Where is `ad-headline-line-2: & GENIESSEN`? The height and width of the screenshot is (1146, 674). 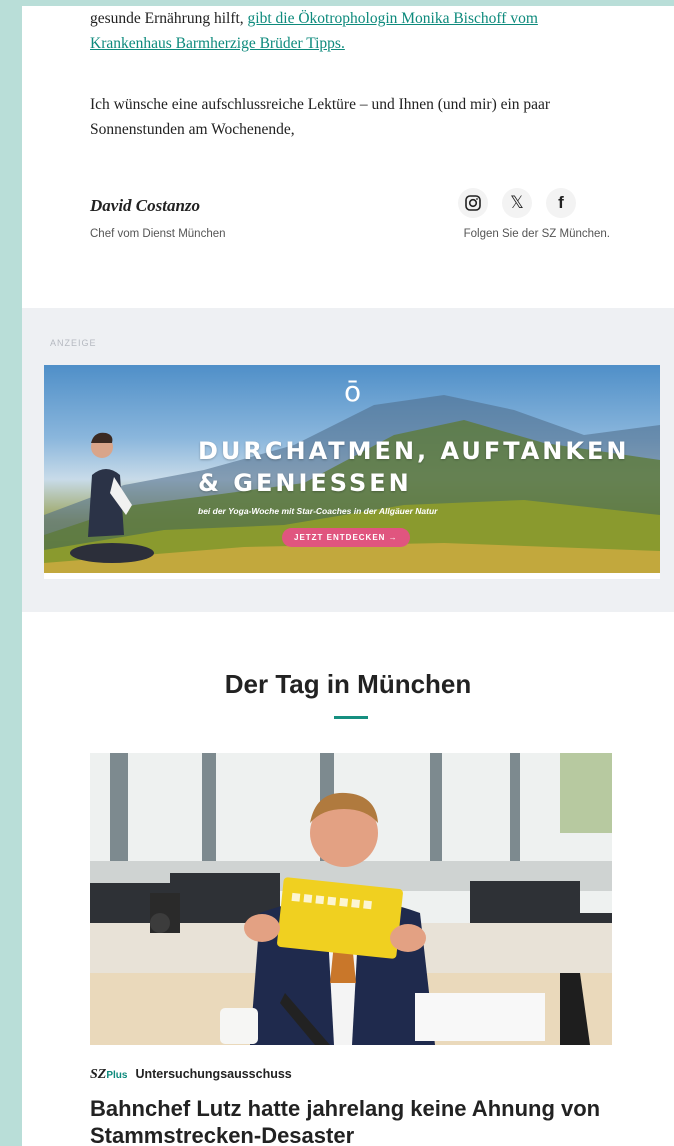
ad-headline-line-2: & GENIESSEN is located at coordinates (305, 483).